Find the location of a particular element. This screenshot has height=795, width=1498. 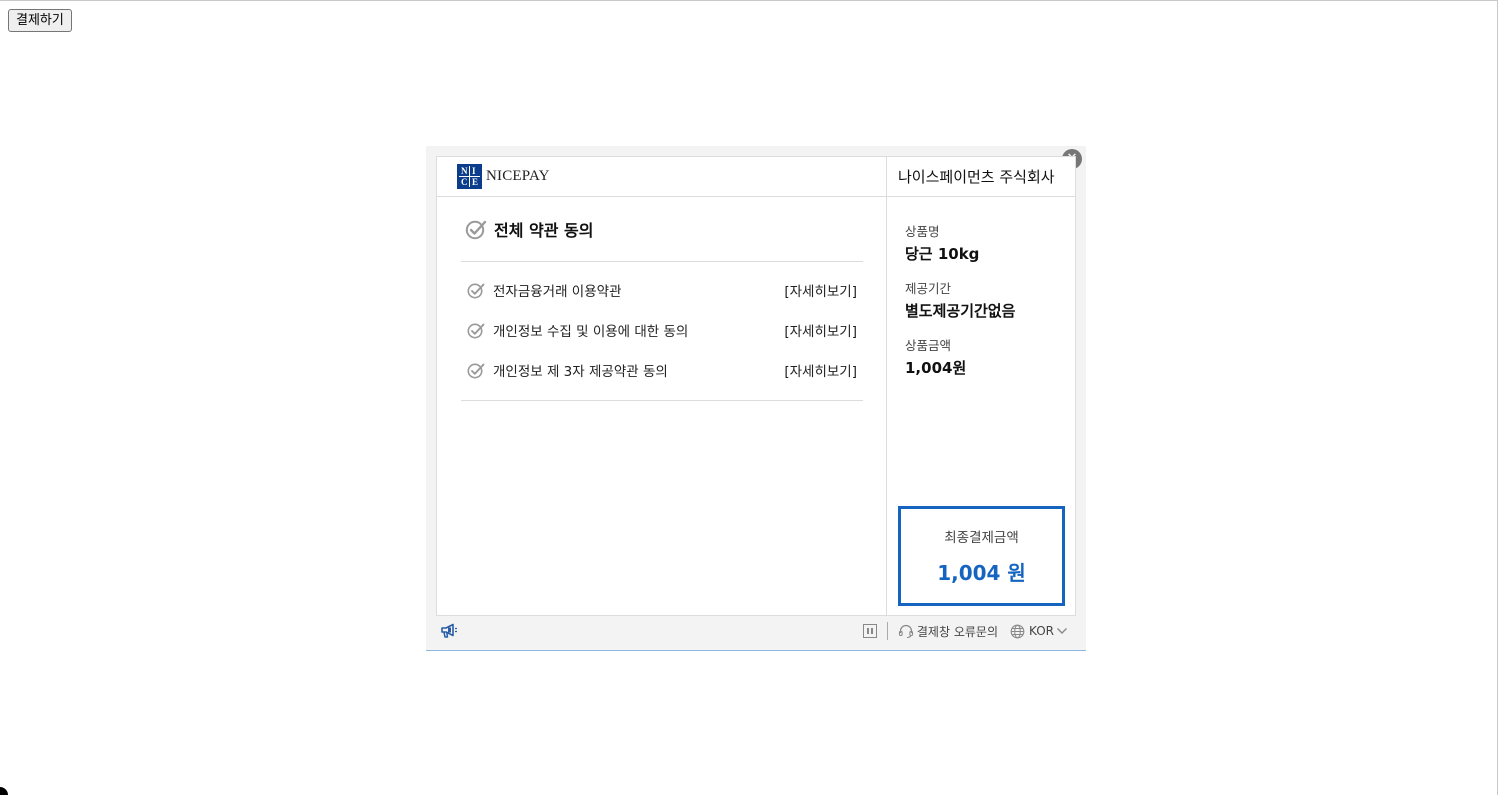

product-name-value: 당근 10kg is located at coordinates (942, 254).